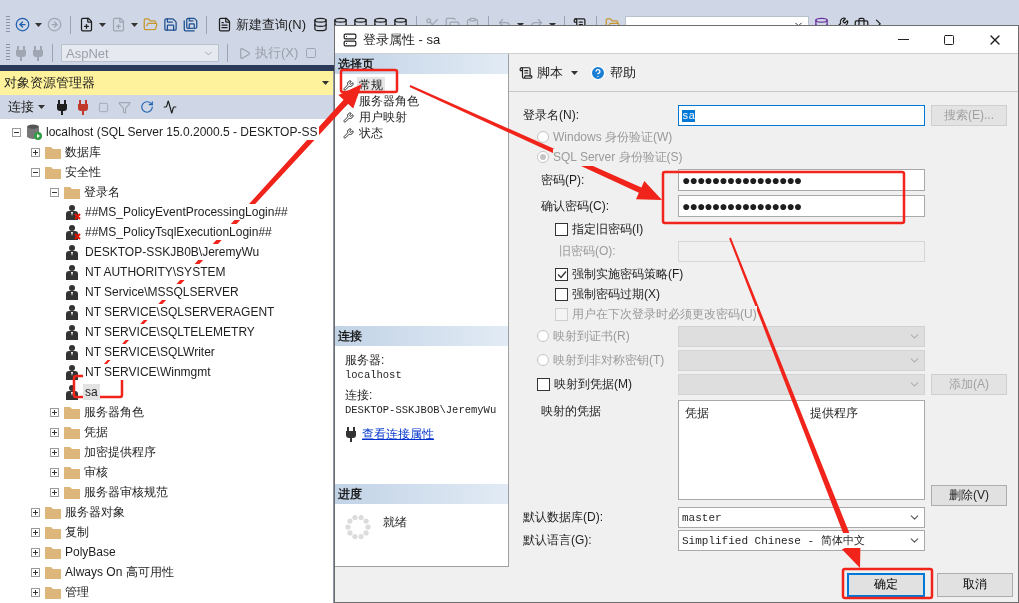 Image resolution: width=1019 pixels, height=603 pixels. Describe the element at coordinates (402, 39) in the screenshot. I see `window-title: 登录属性 - sa` at that location.